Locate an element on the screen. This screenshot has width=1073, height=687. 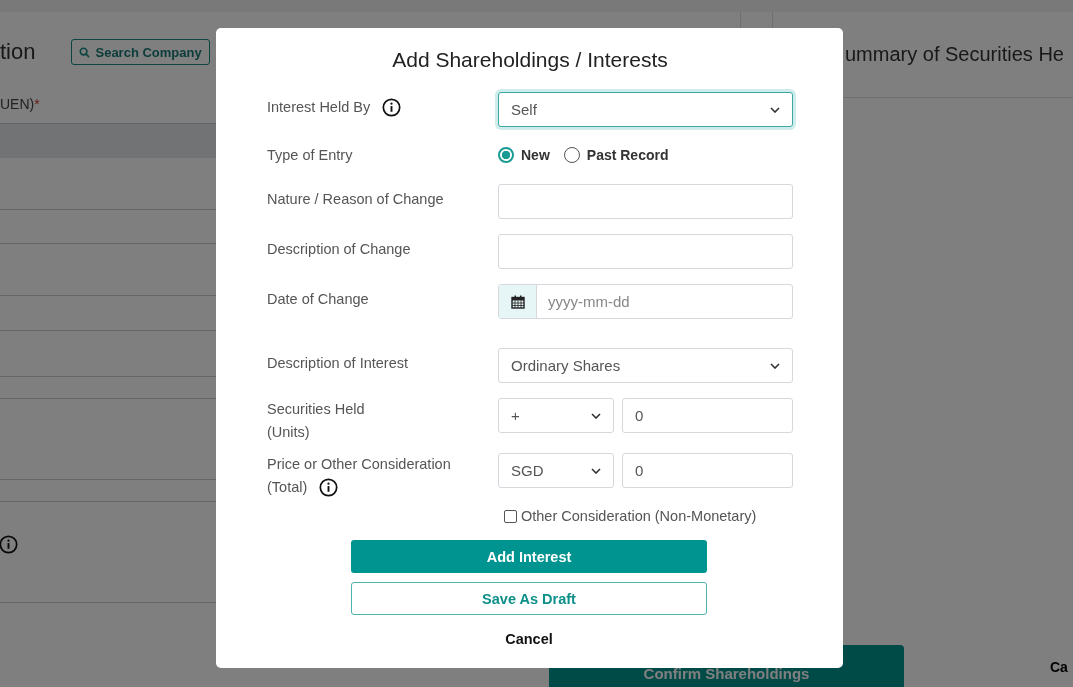
panel-title: ummary of Securities He is located at coordinates (954, 54).